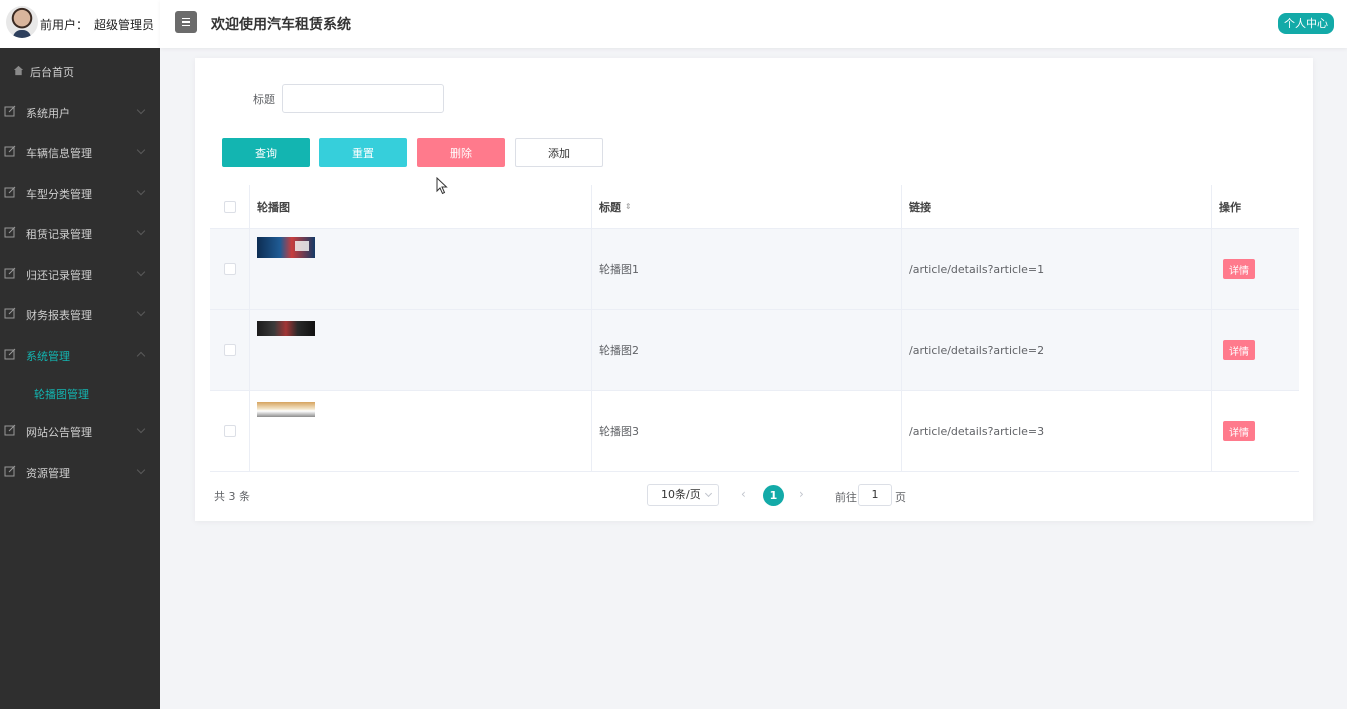  I want to click on home-icon, so click(18, 70).